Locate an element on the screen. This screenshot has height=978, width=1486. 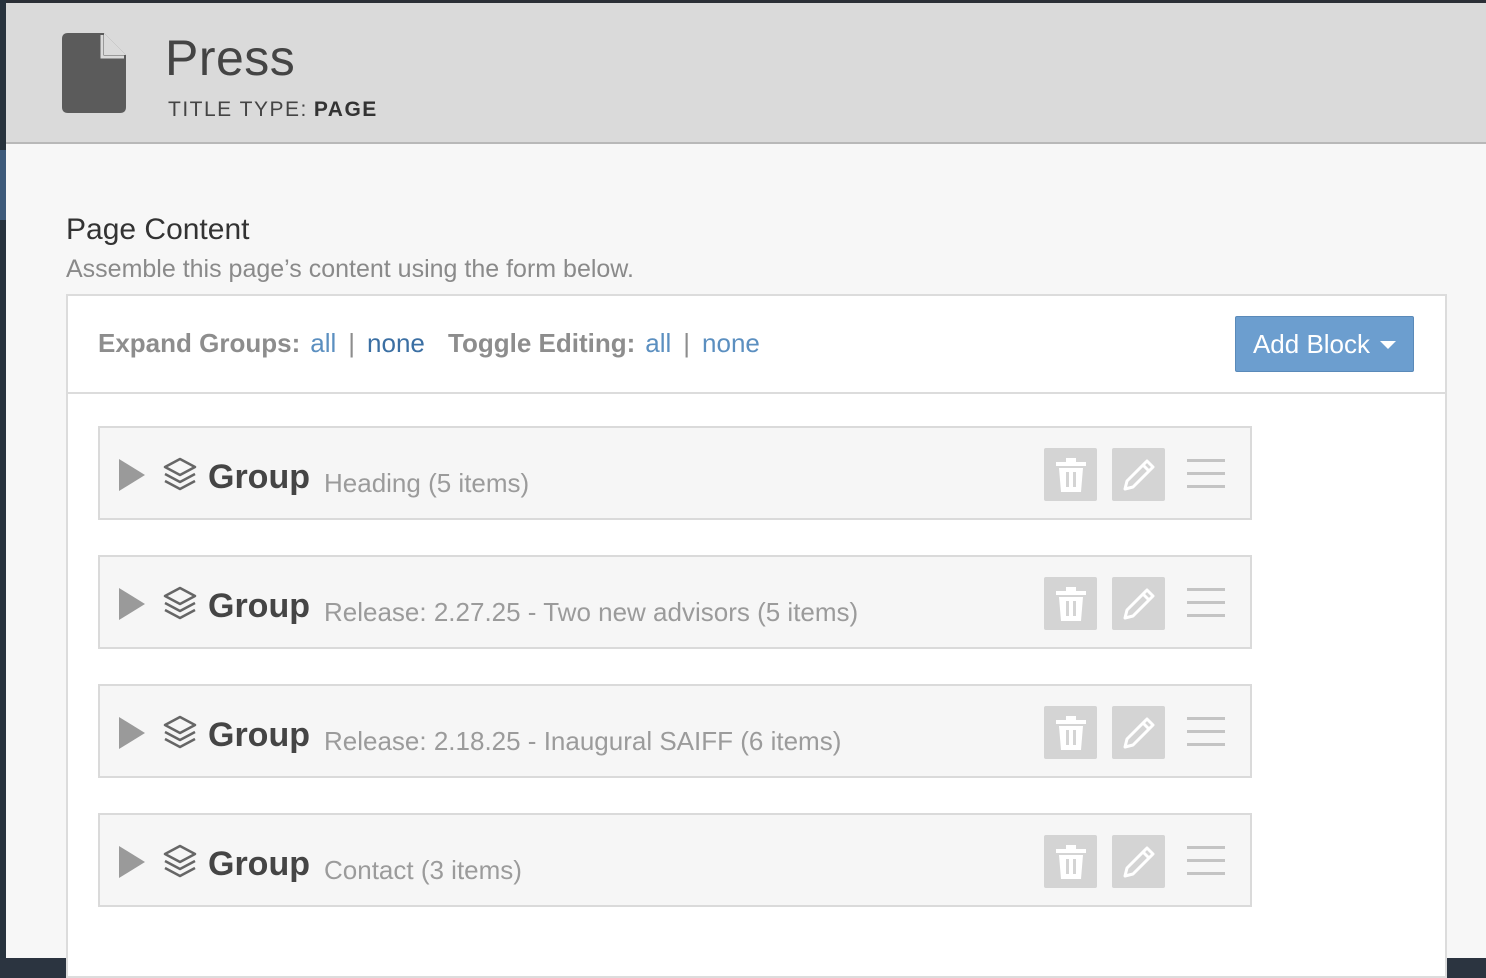
group-description: Contact (3 items) is located at coordinates (423, 870).